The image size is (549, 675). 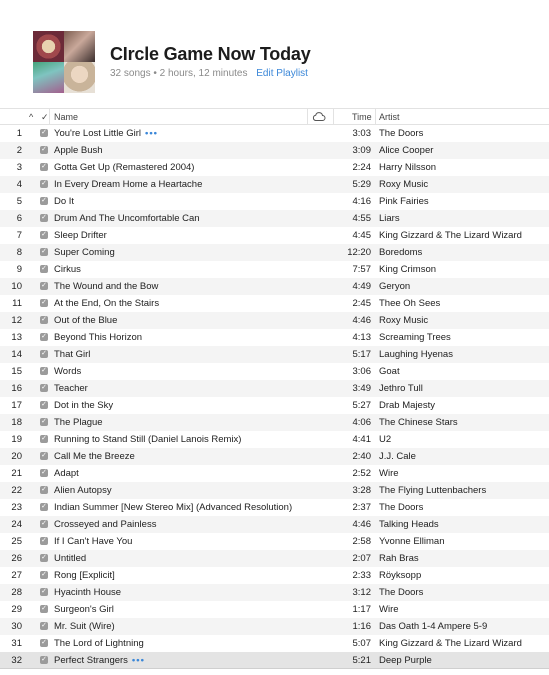 I want to click on playlist-artwork, so click(x=64, y=62).